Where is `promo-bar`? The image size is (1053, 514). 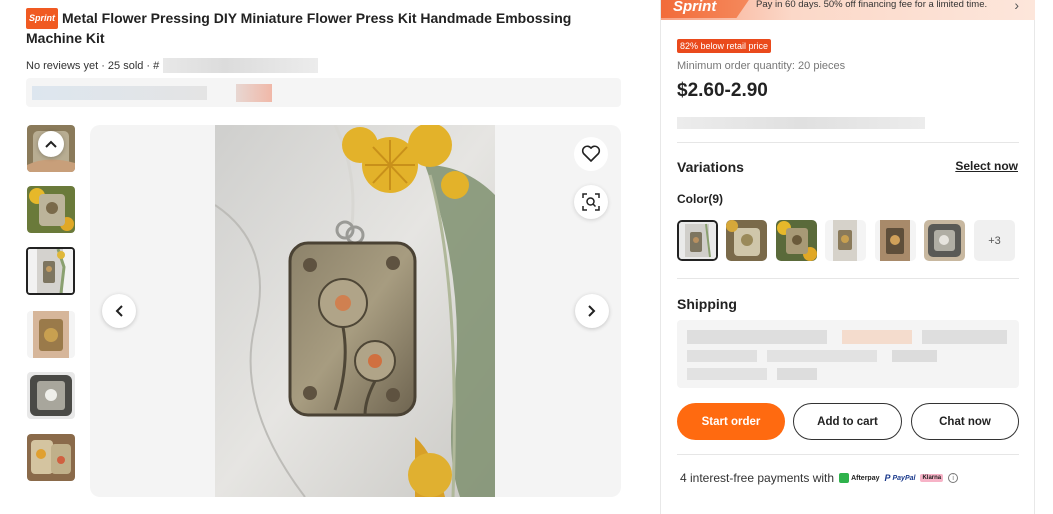 promo-bar is located at coordinates (323, 92).